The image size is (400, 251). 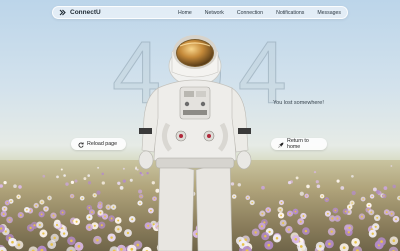 What do you see at coordinates (329, 13) in the screenshot?
I see `nav-messages-link: Messages` at bounding box center [329, 13].